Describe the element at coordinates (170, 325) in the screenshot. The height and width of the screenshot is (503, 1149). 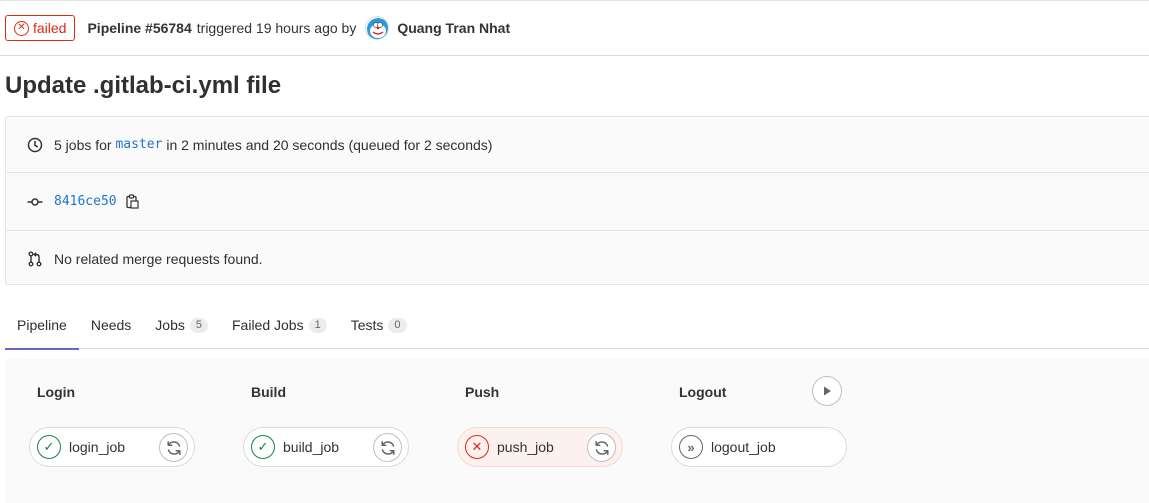
I see `tab-label: Jobs` at that location.